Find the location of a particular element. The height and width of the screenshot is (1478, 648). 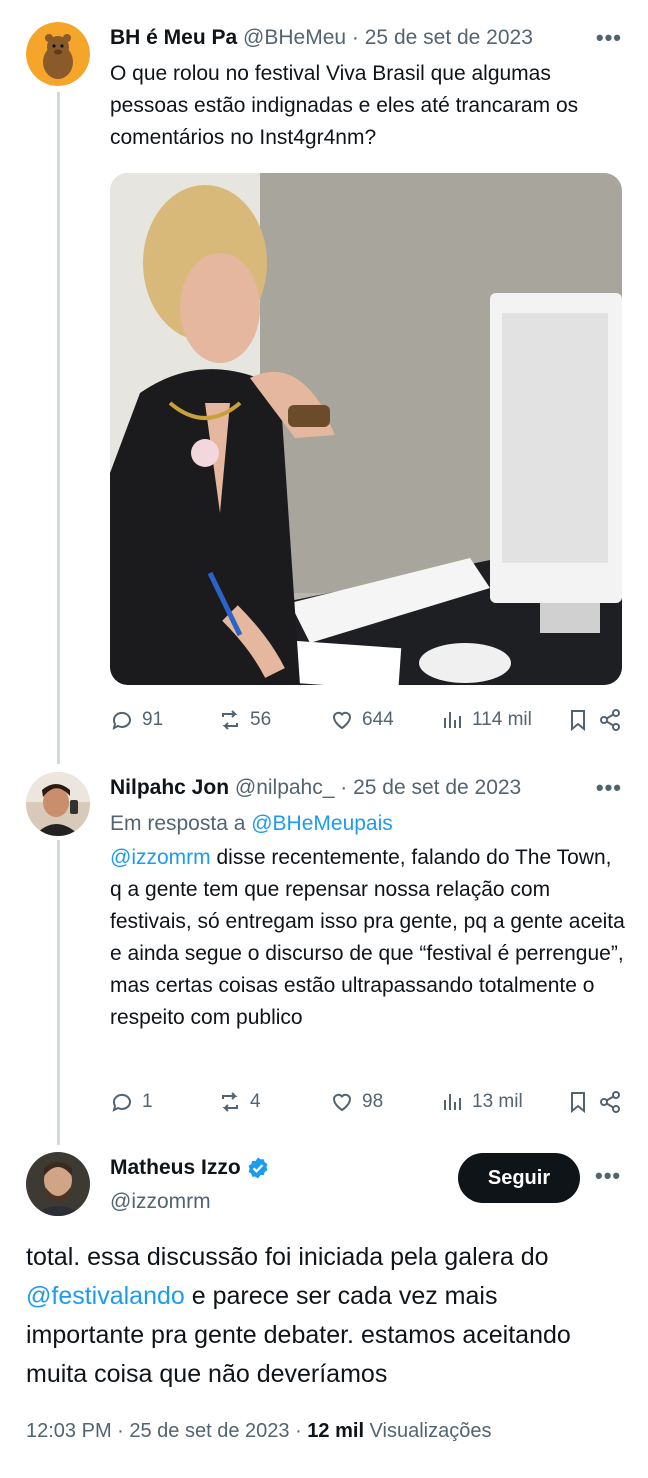

views-count: 12 mil is located at coordinates (335, 1431).